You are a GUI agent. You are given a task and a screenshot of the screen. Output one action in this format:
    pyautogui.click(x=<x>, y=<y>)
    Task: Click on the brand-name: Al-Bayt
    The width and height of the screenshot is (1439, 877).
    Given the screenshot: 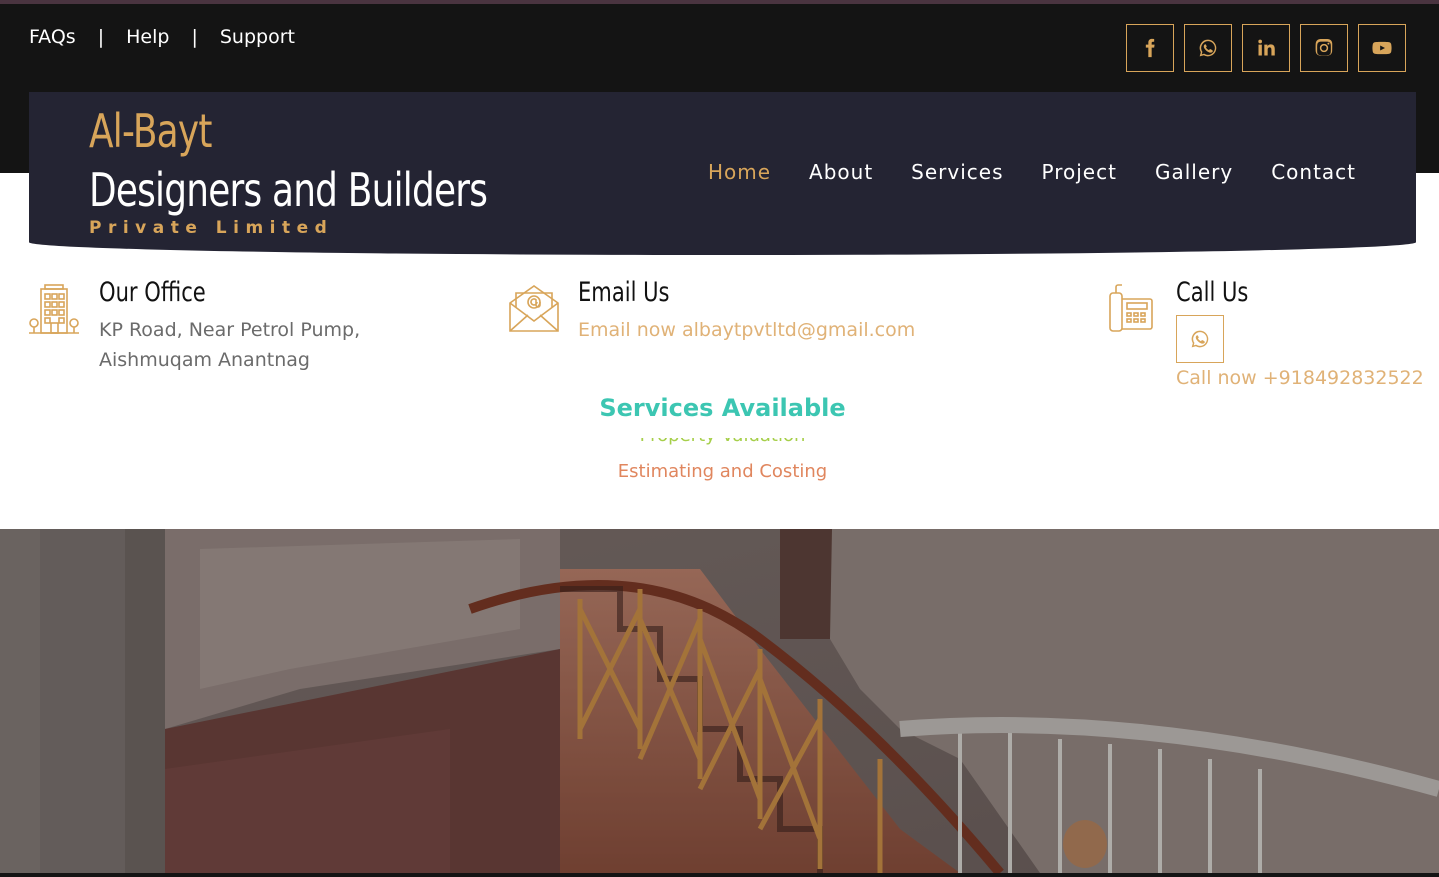 What is the action you would take?
    pyautogui.click(x=150, y=131)
    